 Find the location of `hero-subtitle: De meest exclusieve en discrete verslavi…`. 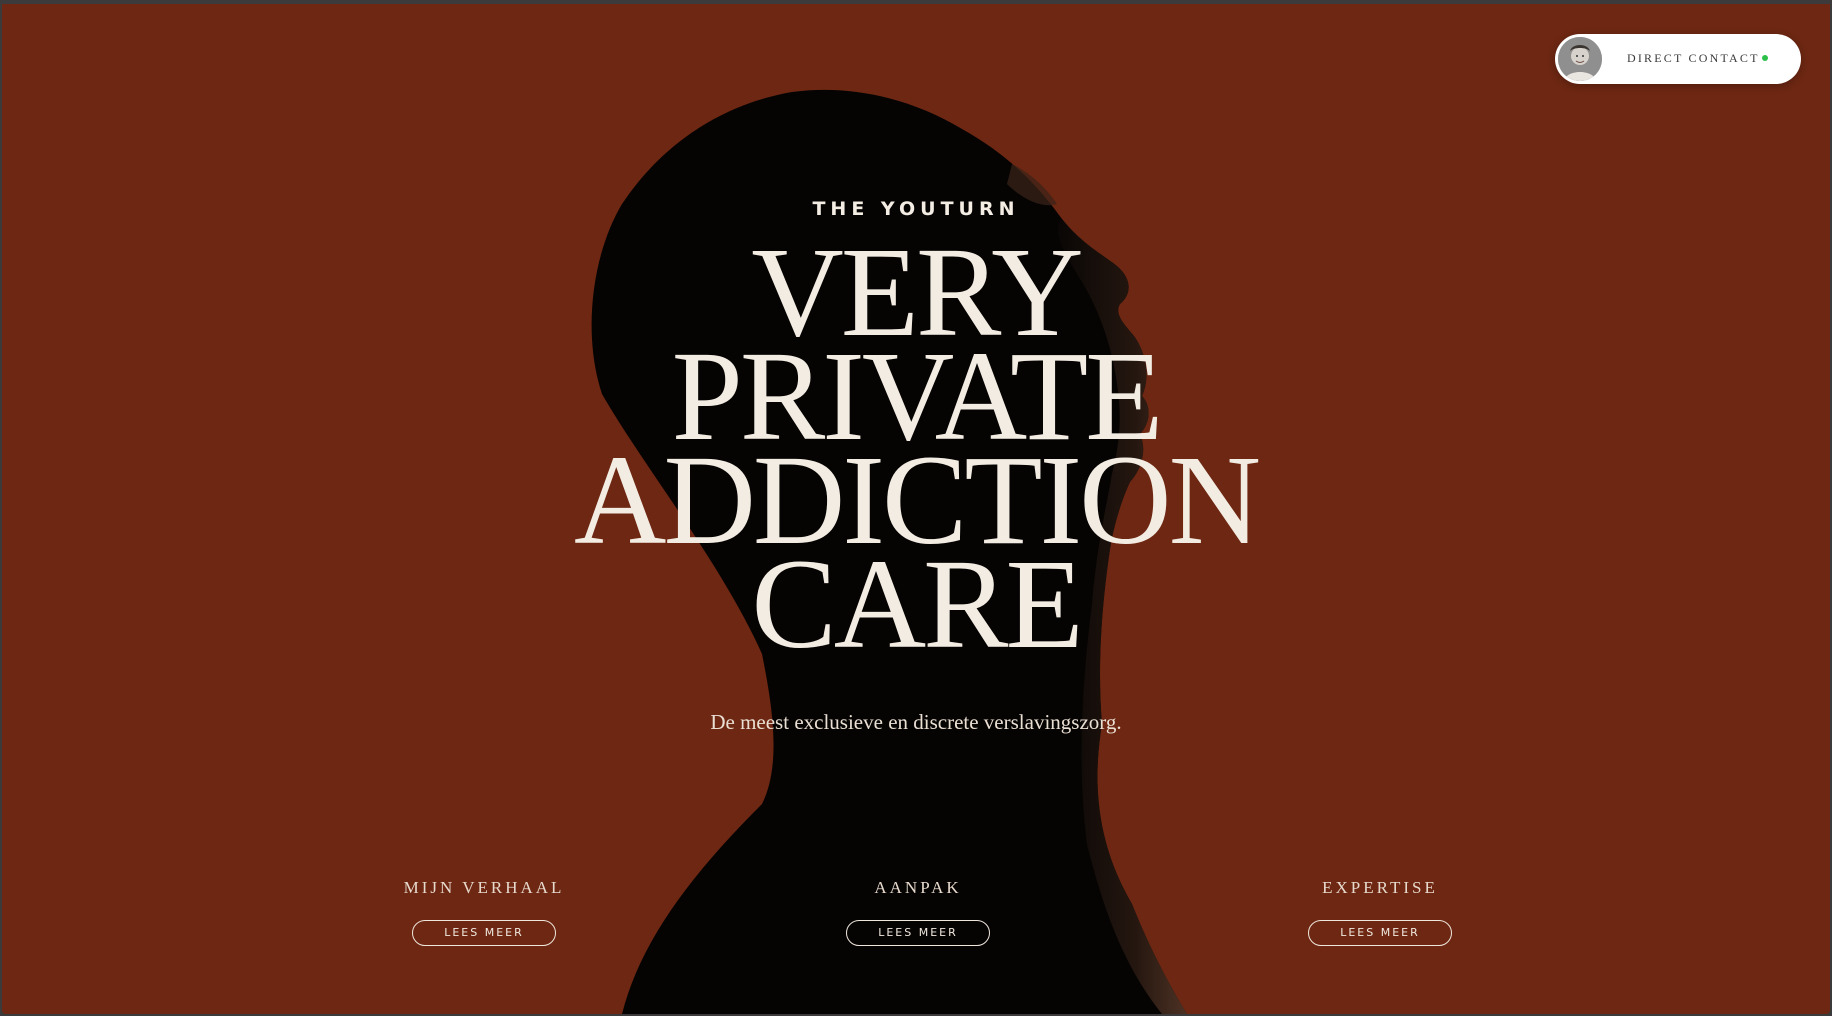

hero-subtitle: De meest exclusieve en discrete verslavi… is located at coordinates (916, 722).